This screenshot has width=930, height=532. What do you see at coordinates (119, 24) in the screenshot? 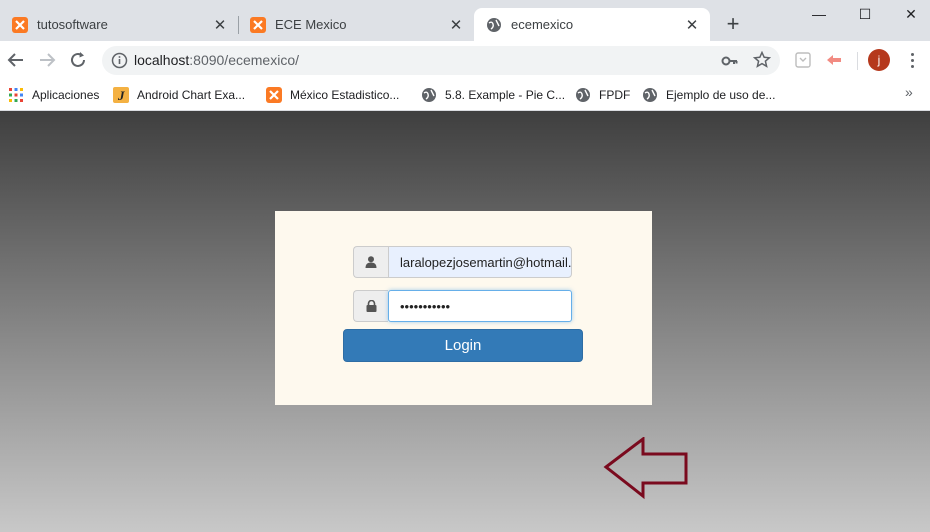
I see `tab-tutosoftware: tutosoftware ✕` at bounding box center [119, 24].